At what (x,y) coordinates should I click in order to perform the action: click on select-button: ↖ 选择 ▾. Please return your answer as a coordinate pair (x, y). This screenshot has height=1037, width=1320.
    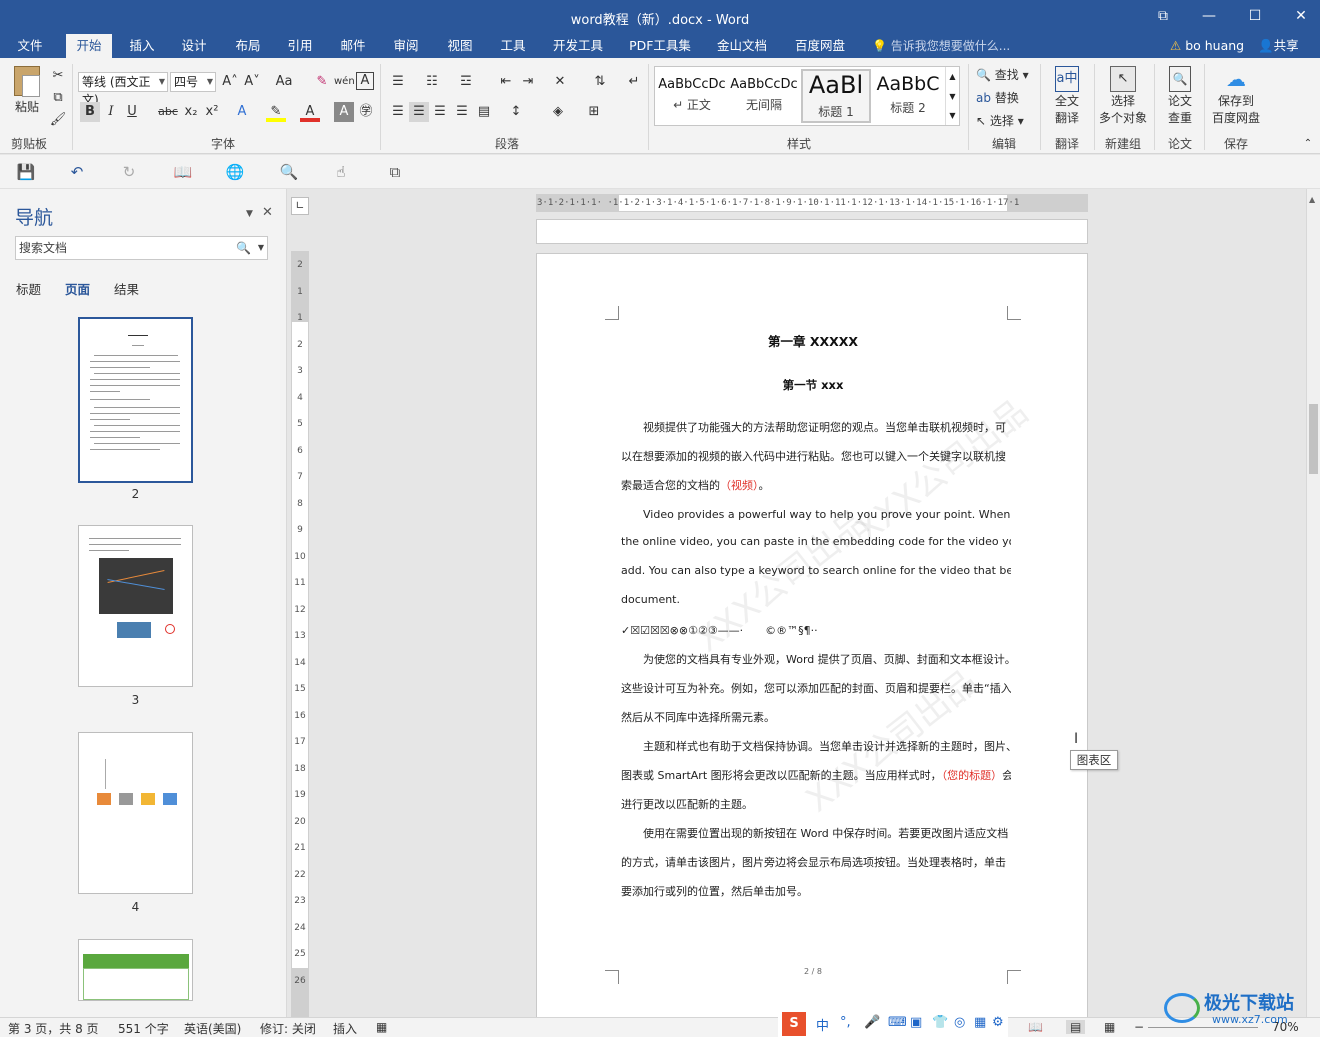
    Looking at the image, I should click on (1000, 120).